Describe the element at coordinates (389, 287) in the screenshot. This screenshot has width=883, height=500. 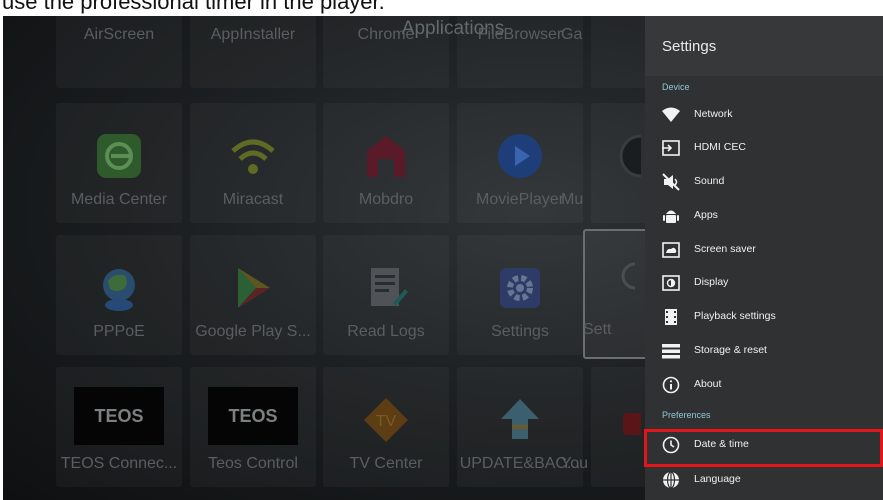
I see `read-logs-icon` at that location.